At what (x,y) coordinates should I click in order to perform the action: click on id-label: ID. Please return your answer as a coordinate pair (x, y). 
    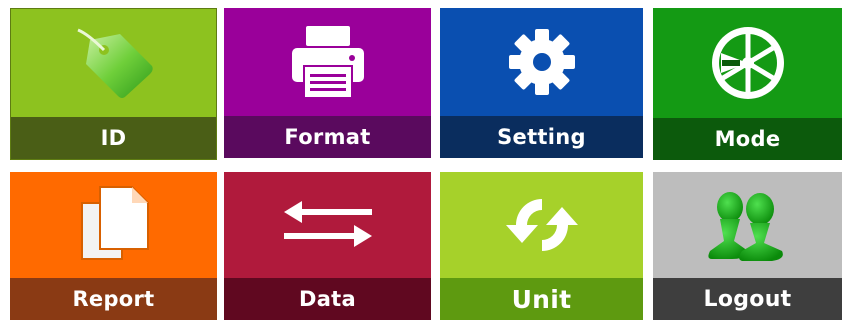
    Looking at the image, I should click on (113, 138).